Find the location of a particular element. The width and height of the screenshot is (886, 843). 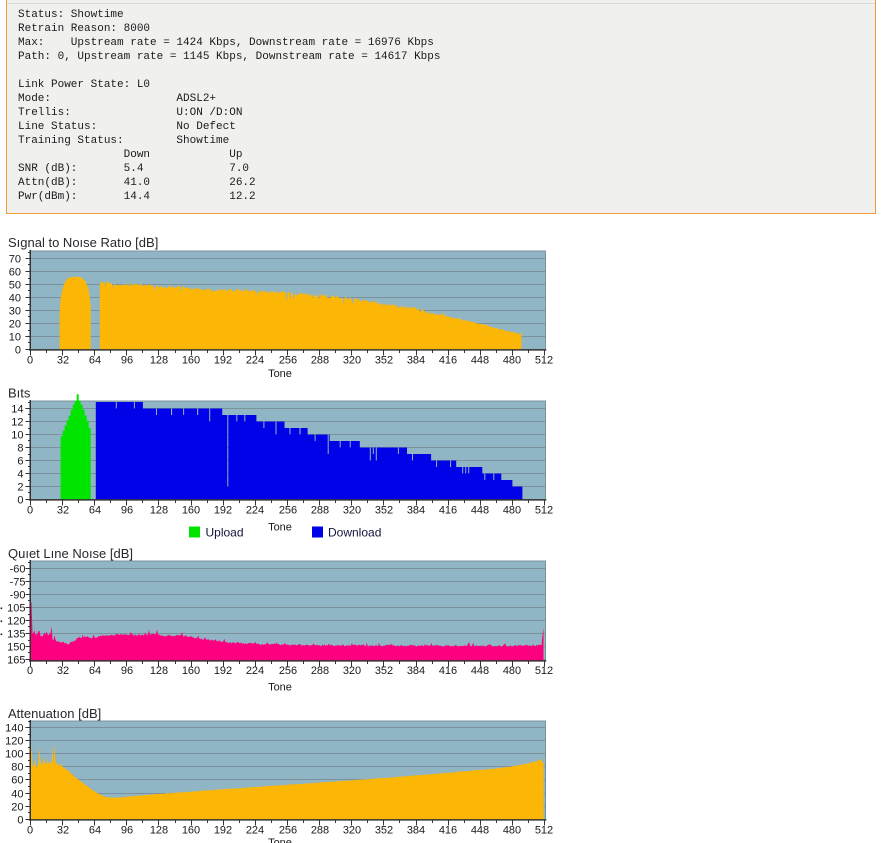

svg-text: -75 is located at coordinates (18, 583).